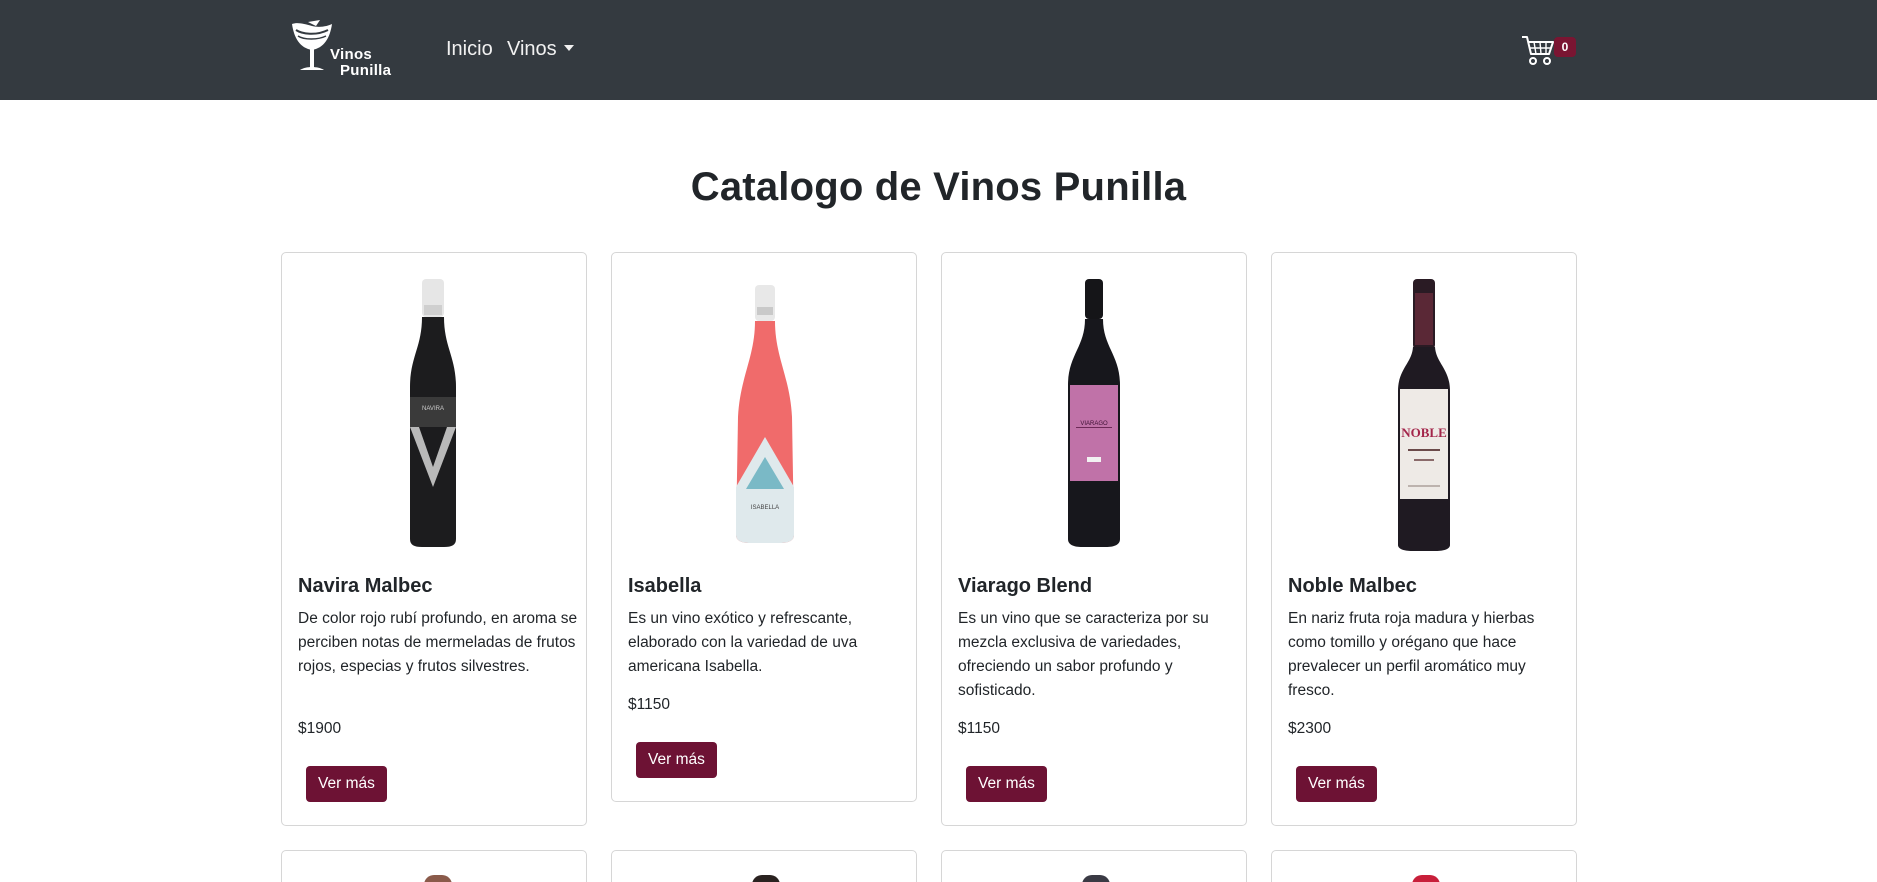 The width and height of the screenshot is (1877, 882). Describe the element at coordinates (434, 415) in the screenshot. I see `product-image-navira: NAVIRA` at that location.